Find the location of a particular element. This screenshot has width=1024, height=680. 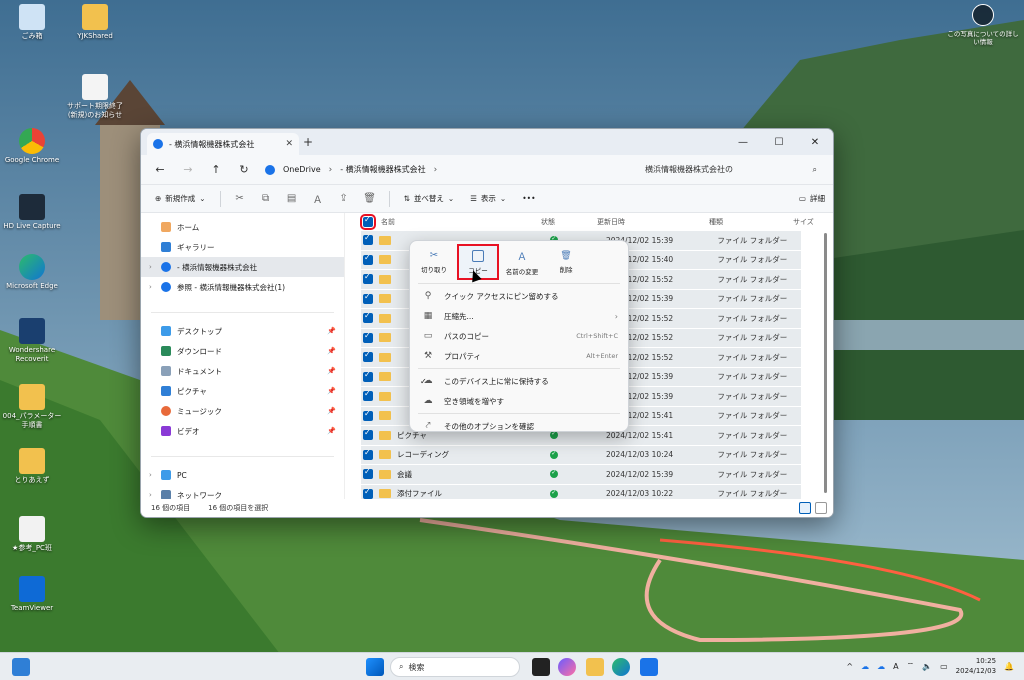

column-type: 種類 is located at coordinates (751, 222).